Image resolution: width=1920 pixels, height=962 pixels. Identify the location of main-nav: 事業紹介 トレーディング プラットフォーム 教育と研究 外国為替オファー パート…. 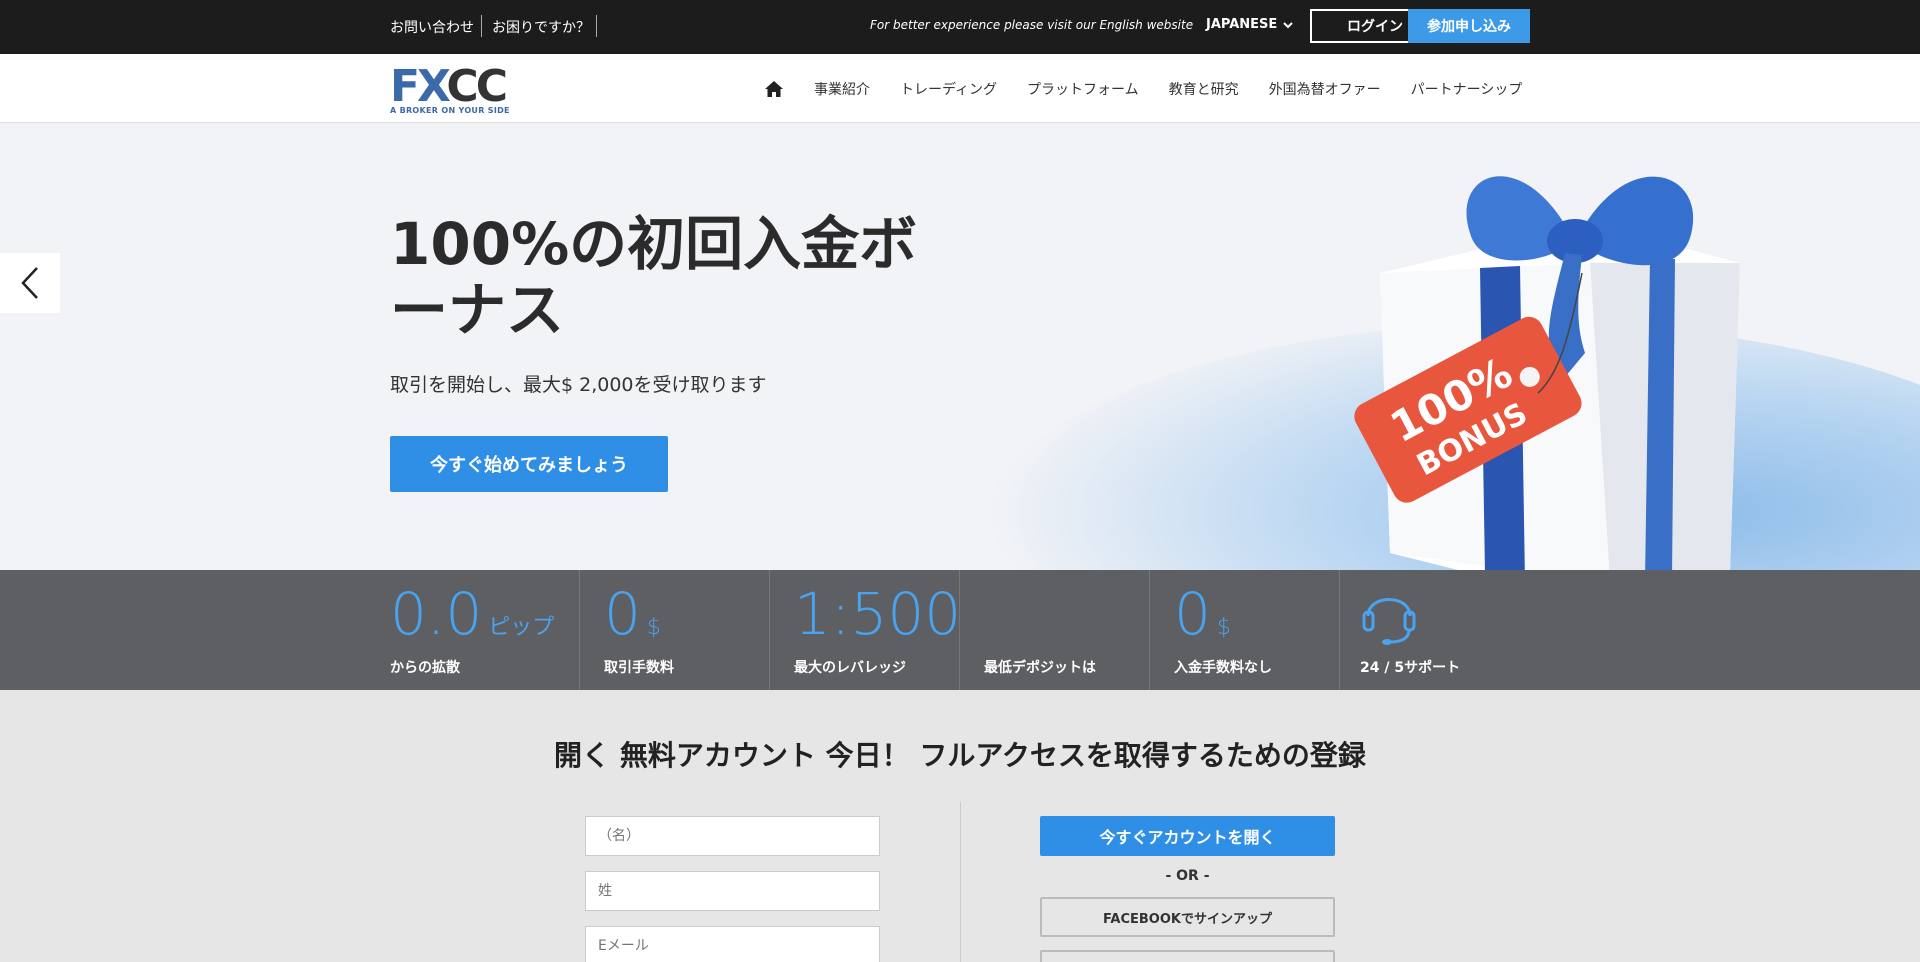
(1143, 88).